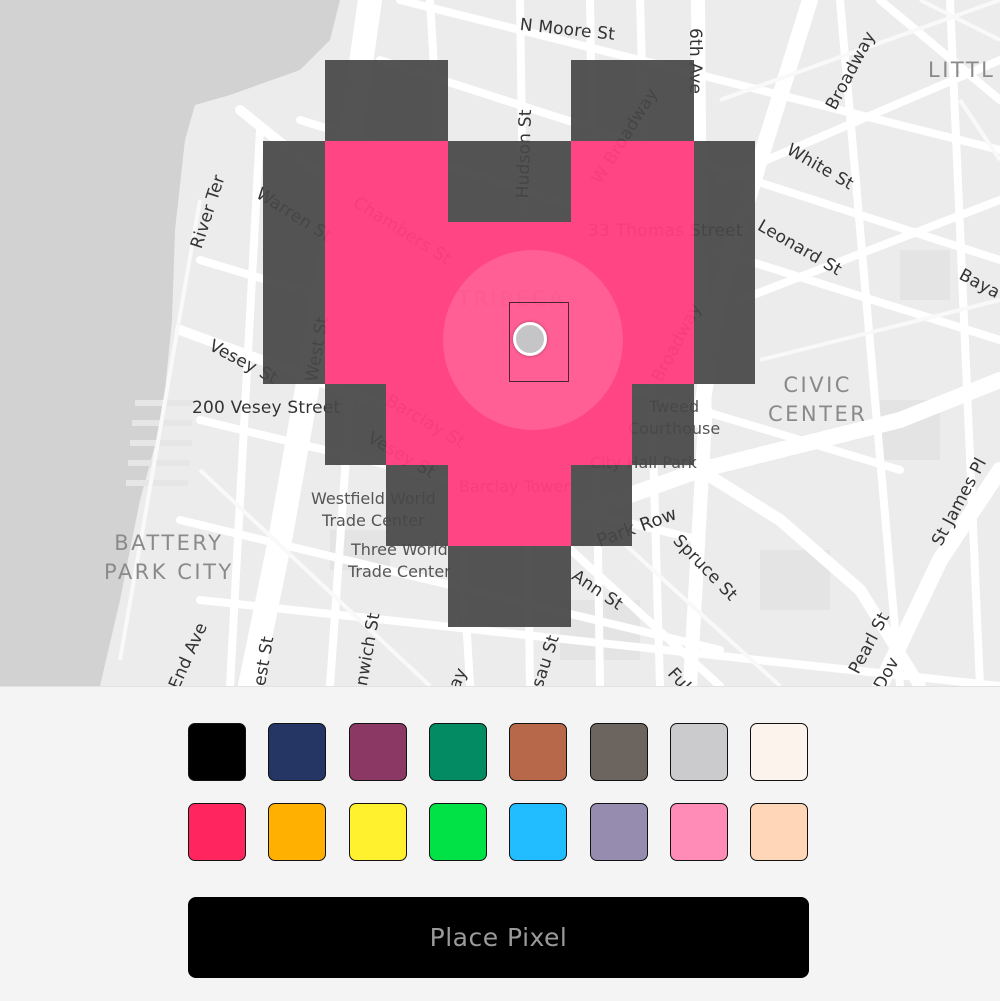 The image size is (1000, 1001). Describe the element at coordinates (665, 231) in the screenshot. I see `street-label: 33 Thomas Street` at that location.